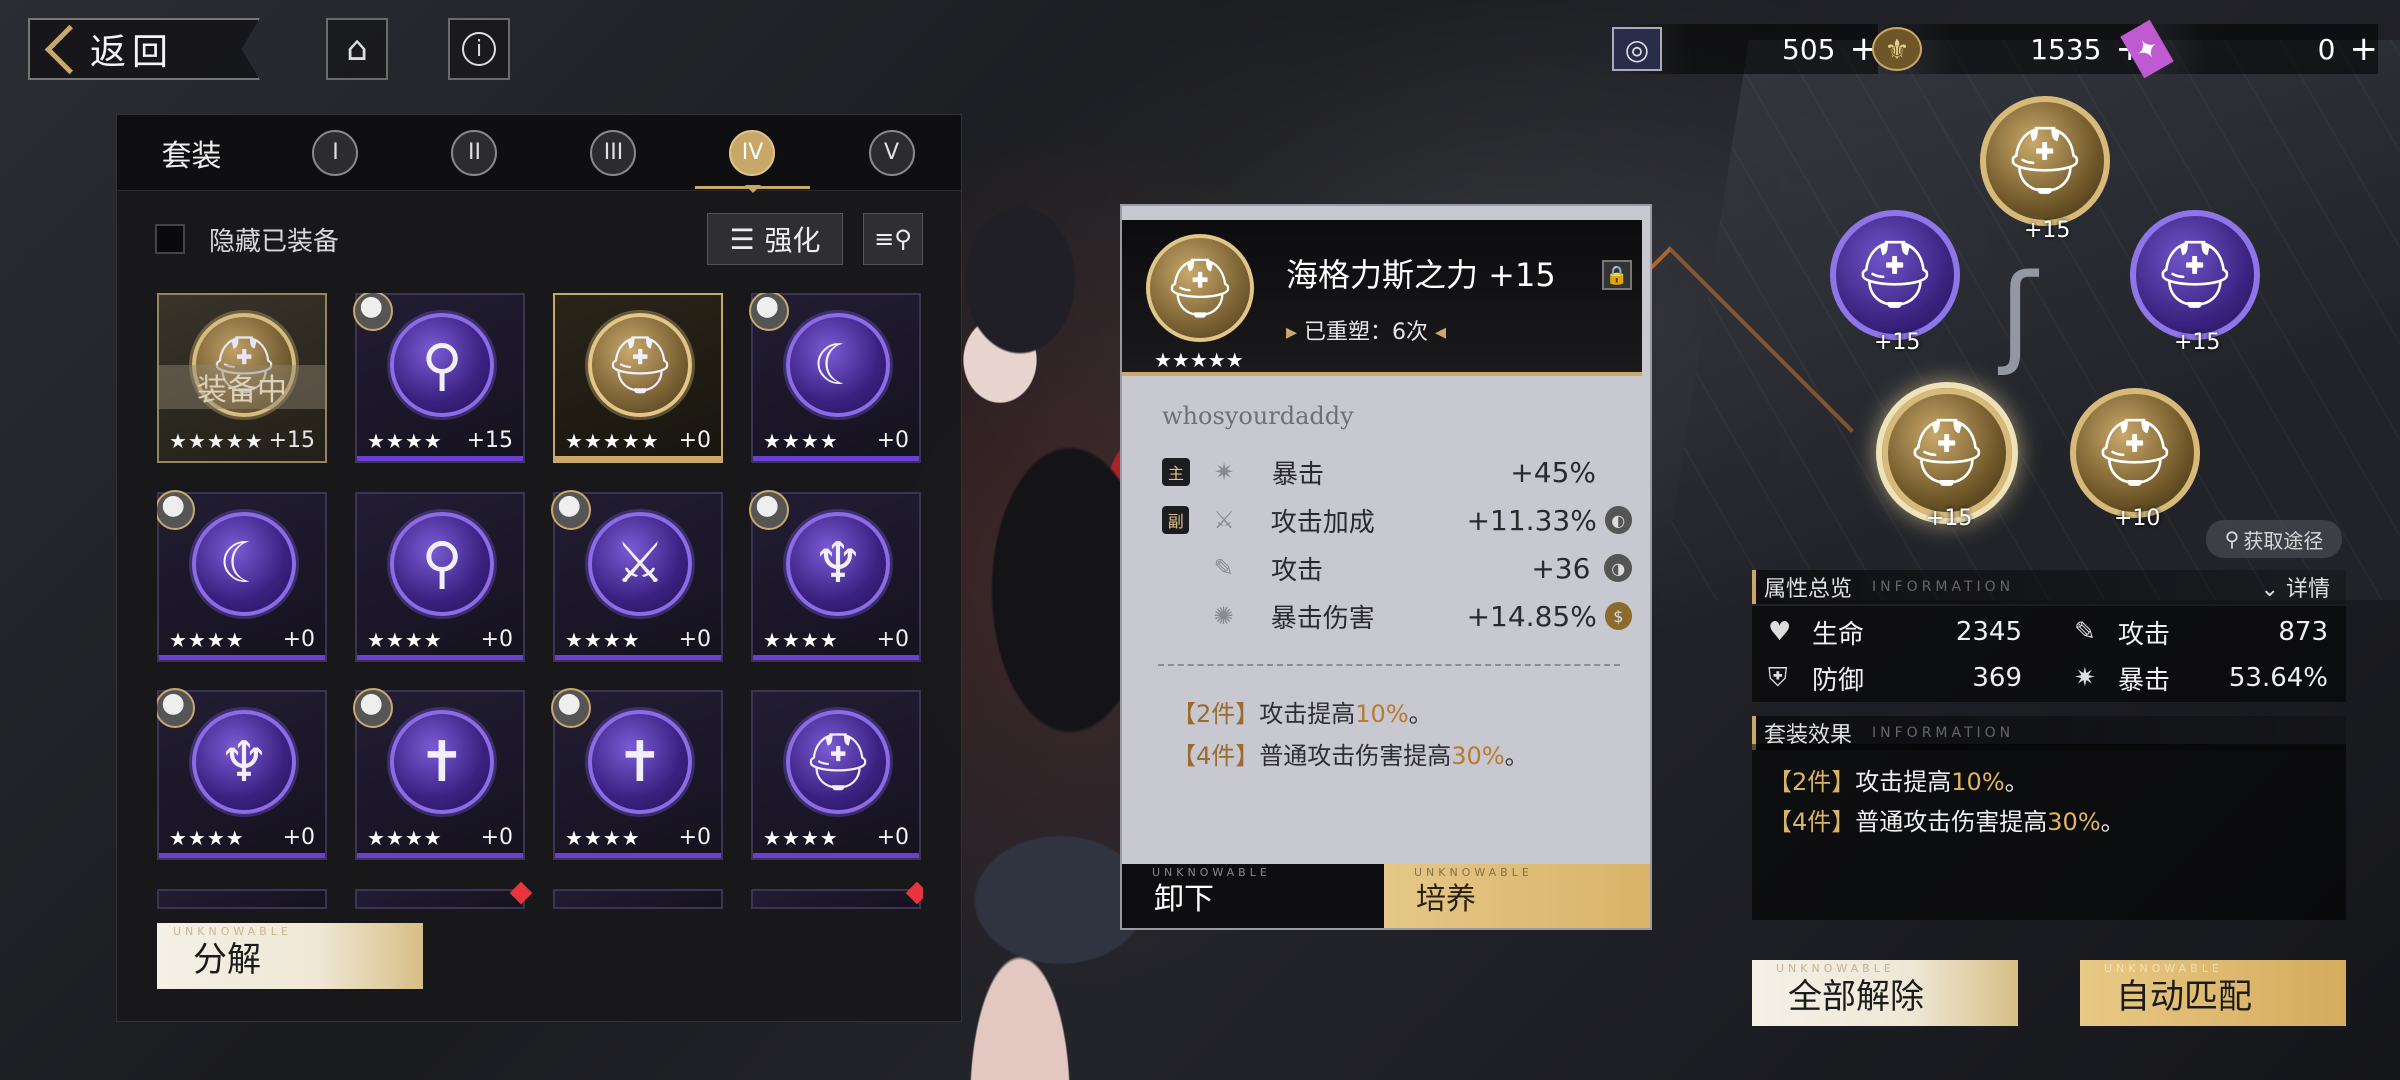 The height and width of the screenshot is (1080, 2400). What do you see at coordinates (2274, 539) in the screenshot?
I see `get-route-button: ⚲ 获取途径` at bounding box center [2274, 539].